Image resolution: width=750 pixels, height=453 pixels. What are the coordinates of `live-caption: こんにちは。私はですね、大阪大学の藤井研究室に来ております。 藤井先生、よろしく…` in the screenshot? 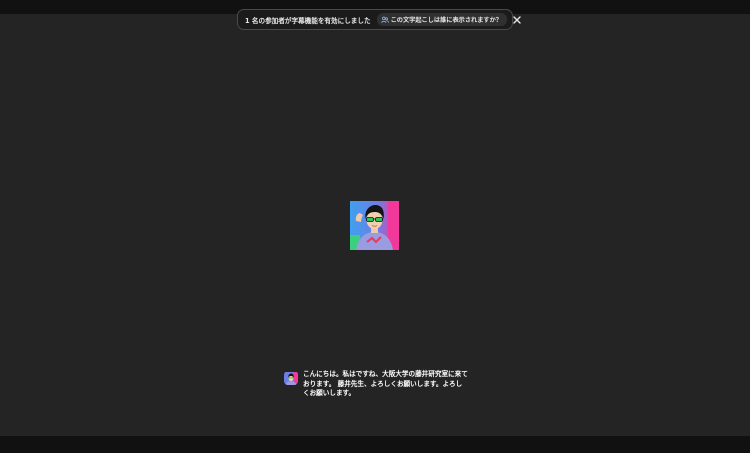 It's located at (377, 384).